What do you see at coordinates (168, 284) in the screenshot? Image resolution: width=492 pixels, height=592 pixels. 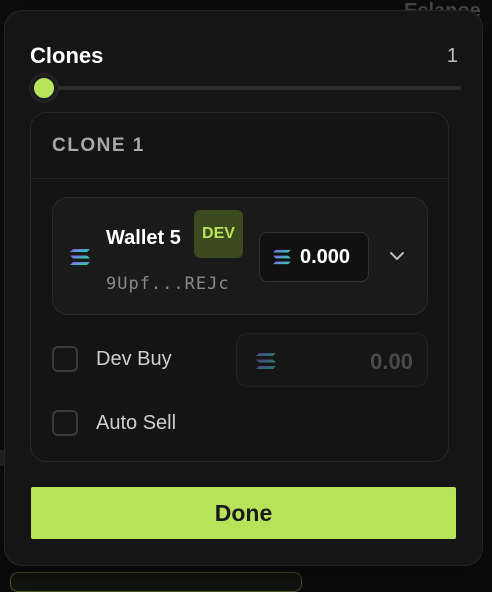 I see `wallet-address: 9Upf...REJc` at bounding box center [168, 284].